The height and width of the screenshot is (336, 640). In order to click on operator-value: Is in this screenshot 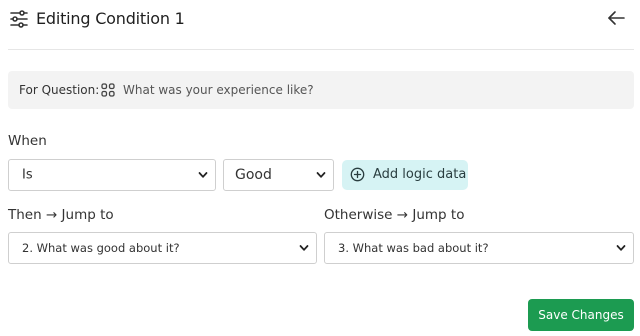, I will do `click(27, 175)`.